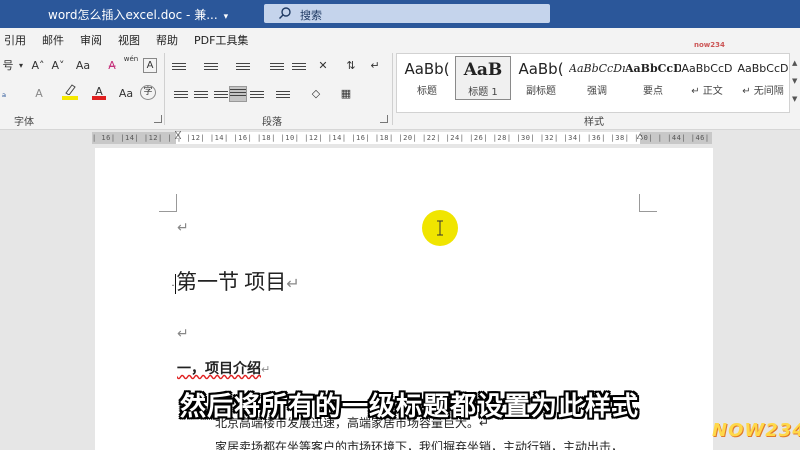 The width and height of the screenshot is (800, 450). What do you see at coordinates (243, 67) in the screenshot?
I see `multilevel-list-button` at bounding box center [243, 67].